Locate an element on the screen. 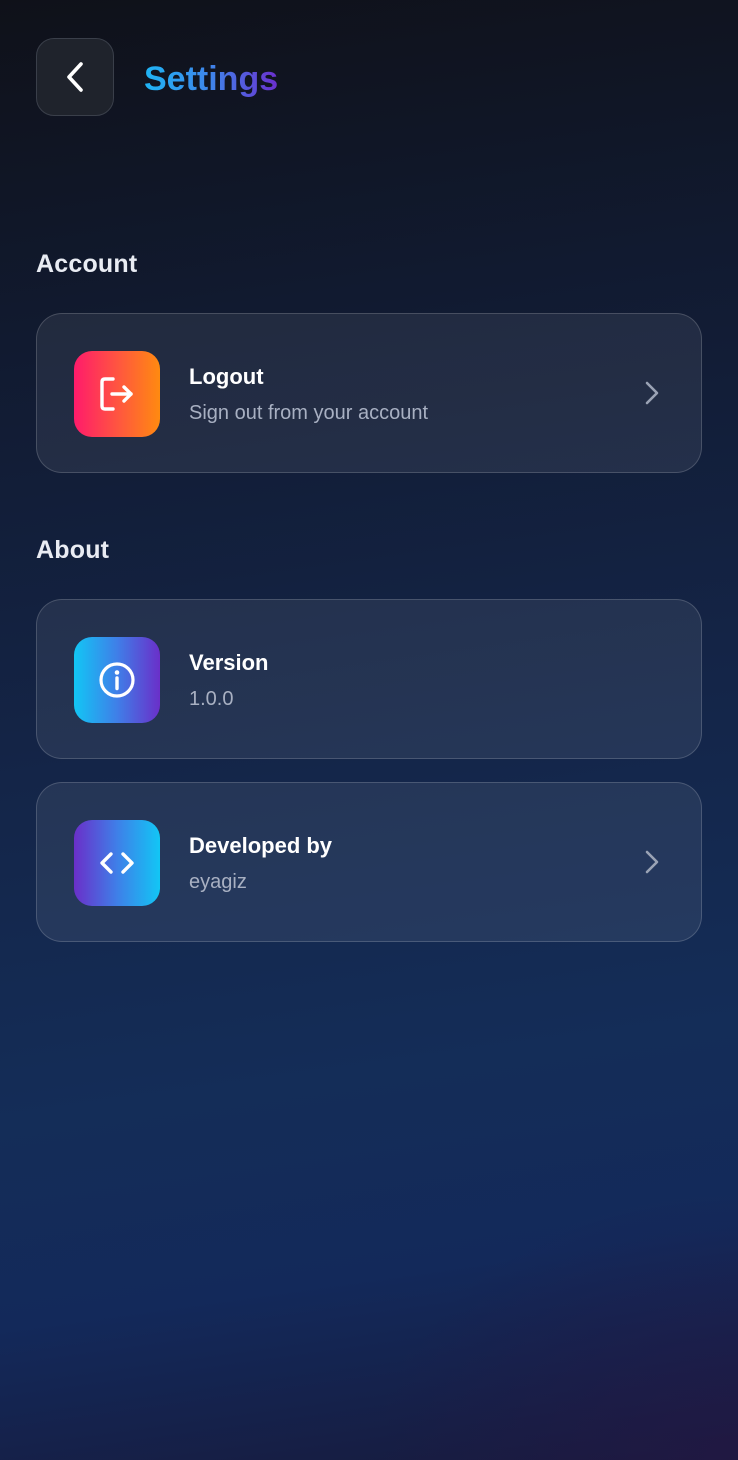 The image size is (738, 1460). info-icon is located at coordinates (117, 680).